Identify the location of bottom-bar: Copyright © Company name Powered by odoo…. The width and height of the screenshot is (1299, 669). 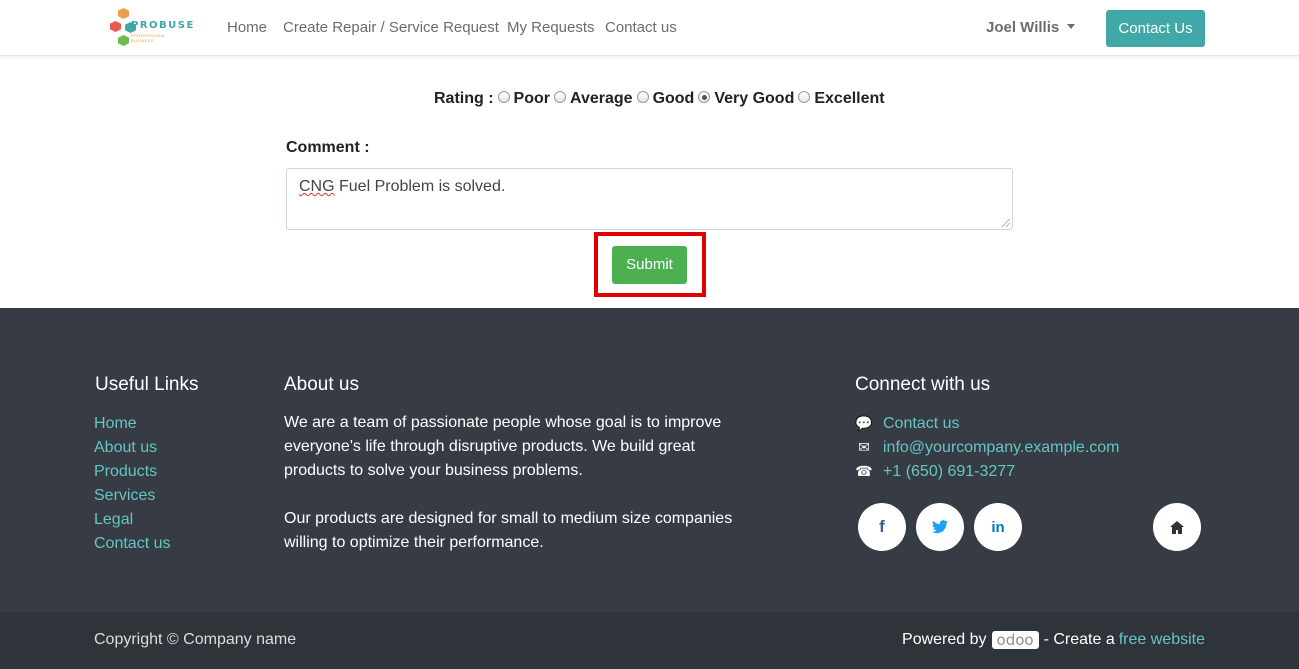
(649, 640).